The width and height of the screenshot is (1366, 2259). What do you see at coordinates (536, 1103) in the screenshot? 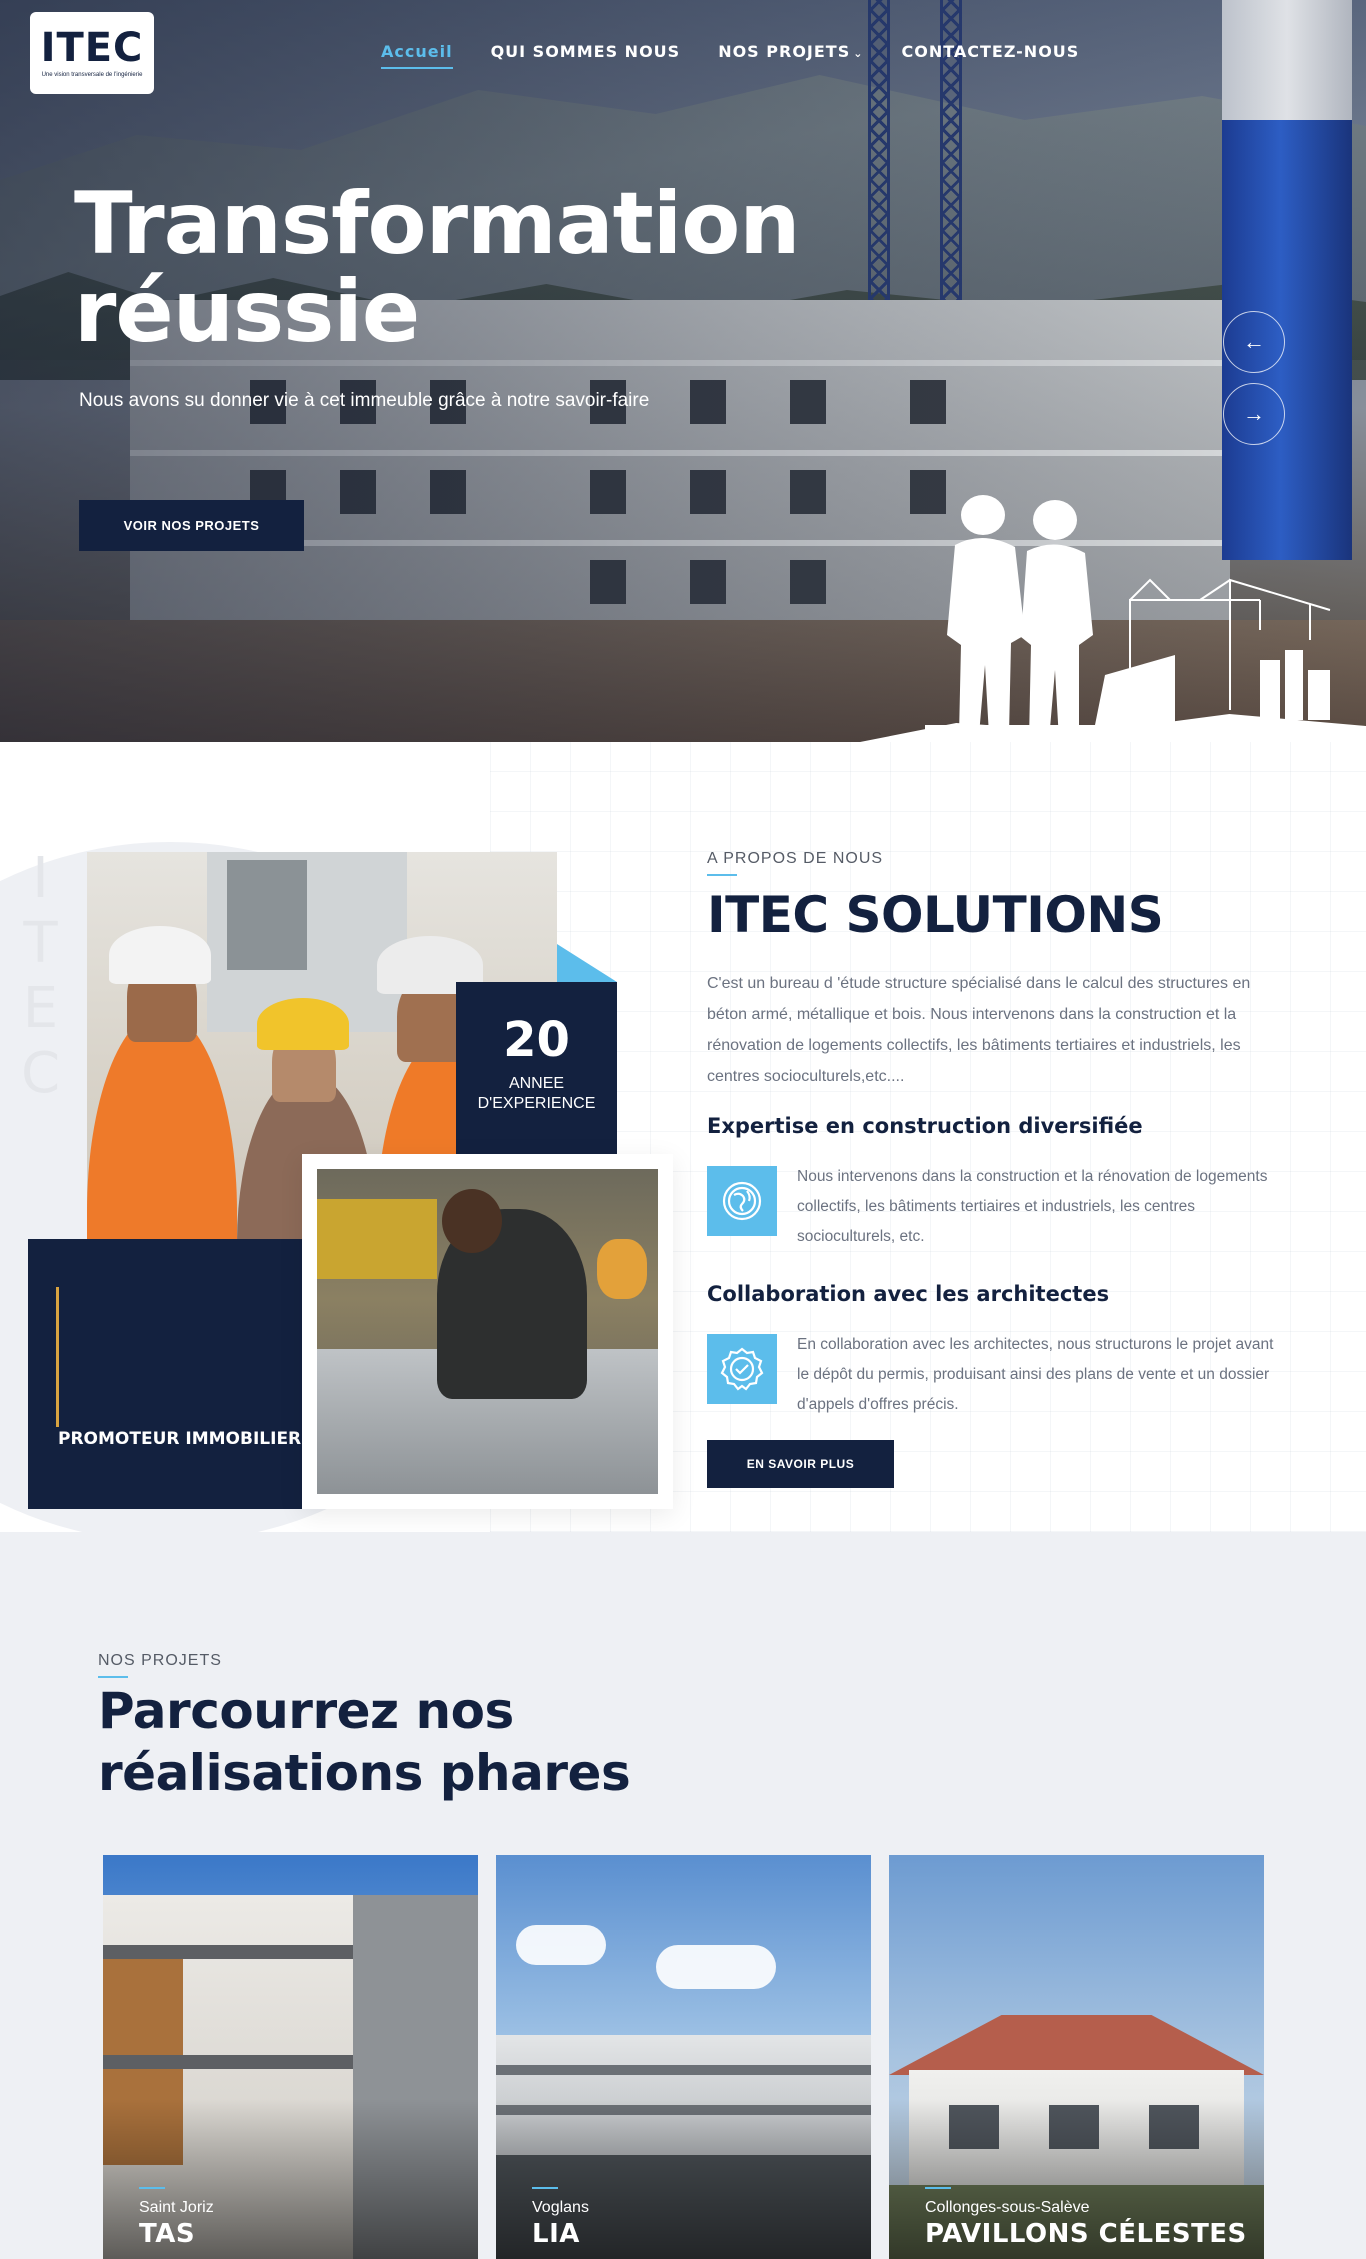
I see `experience-label-line2: D'EXPERIENCE` at bounding box center [536, 1103].